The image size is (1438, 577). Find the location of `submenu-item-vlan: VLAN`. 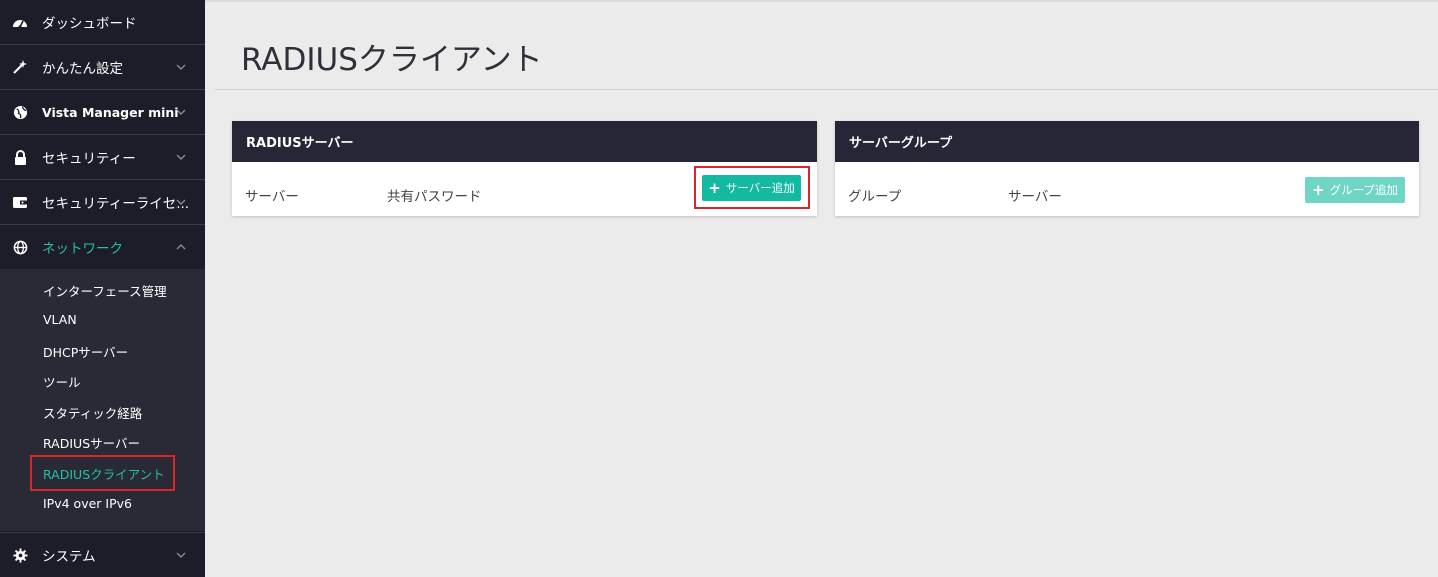

submenu-item-vlan: VLAN is located at coordinates (60, 319).